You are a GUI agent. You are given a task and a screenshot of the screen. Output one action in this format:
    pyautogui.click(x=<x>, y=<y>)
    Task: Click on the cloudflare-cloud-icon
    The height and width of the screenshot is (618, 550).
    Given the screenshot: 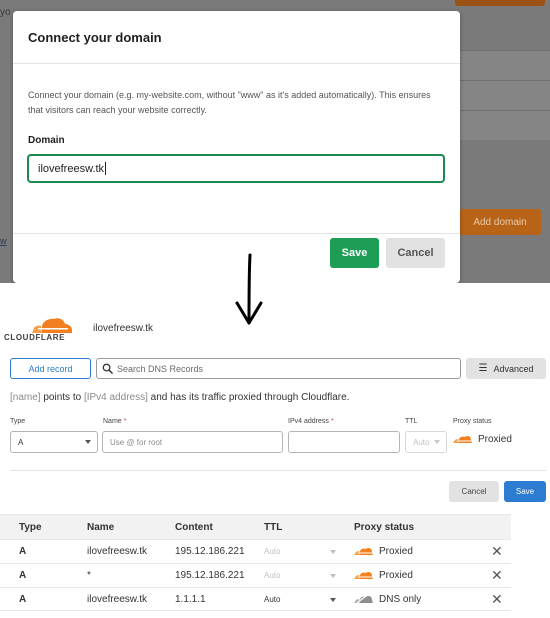 What is the action you would take?
    pyautogui.click(x=52, y=325)
    